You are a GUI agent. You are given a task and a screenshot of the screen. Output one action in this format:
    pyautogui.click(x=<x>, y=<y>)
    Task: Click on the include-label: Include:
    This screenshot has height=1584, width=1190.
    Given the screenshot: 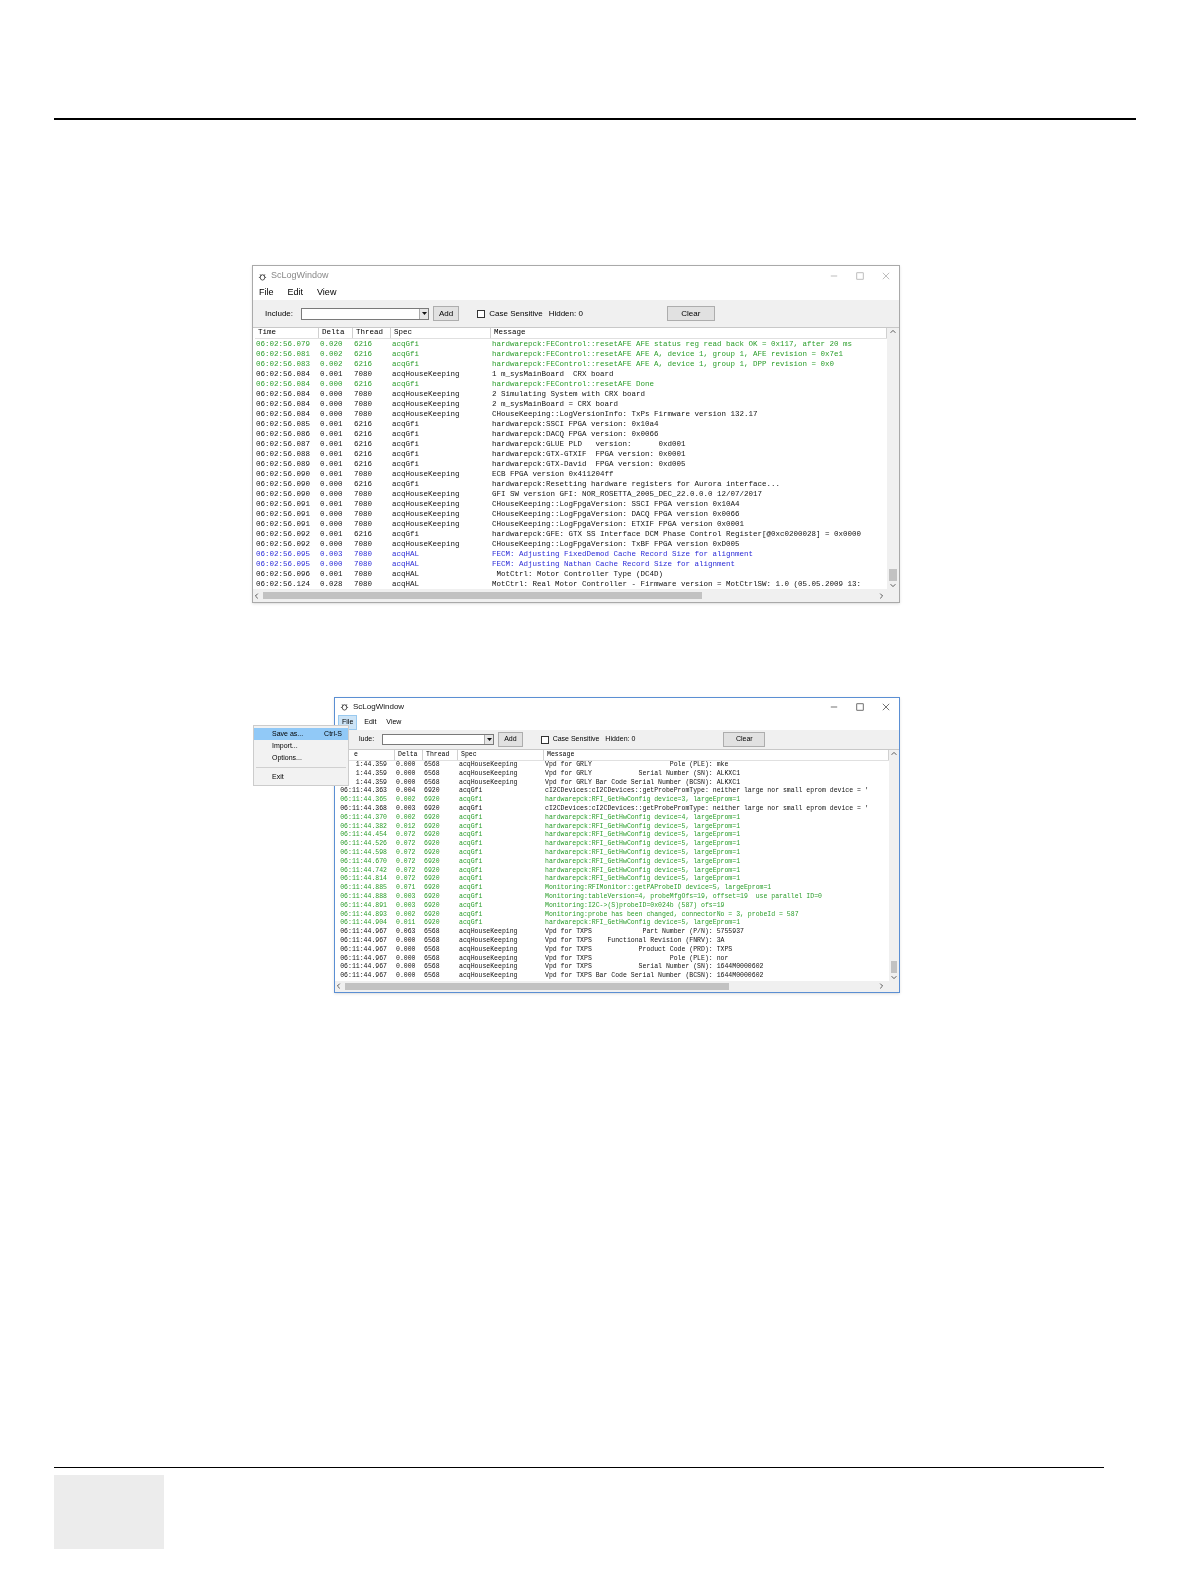 What is the action you would take?
    pyautogui.click(x=279, y=313)
    